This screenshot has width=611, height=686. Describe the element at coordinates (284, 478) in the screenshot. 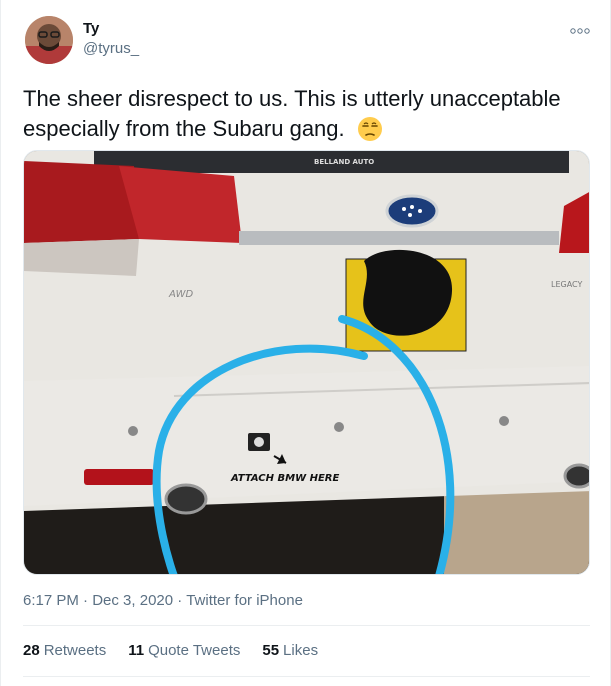

I see `attach-sticker-text: ATTACH BMW HERE` at that location.